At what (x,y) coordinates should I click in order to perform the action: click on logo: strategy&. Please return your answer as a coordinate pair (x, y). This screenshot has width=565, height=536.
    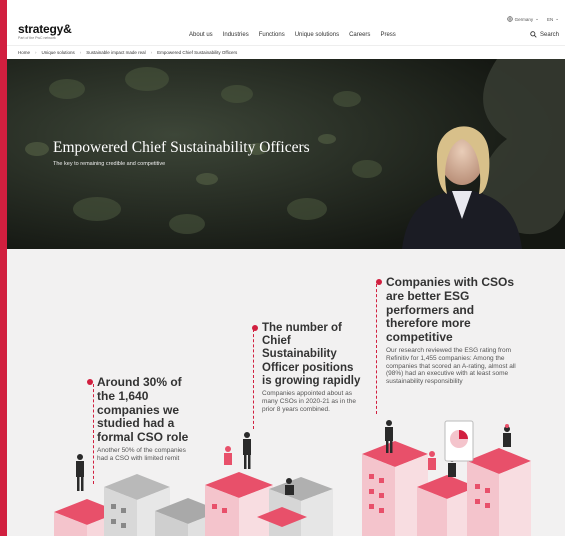
    Looking at the image, I should click on (45, 29).